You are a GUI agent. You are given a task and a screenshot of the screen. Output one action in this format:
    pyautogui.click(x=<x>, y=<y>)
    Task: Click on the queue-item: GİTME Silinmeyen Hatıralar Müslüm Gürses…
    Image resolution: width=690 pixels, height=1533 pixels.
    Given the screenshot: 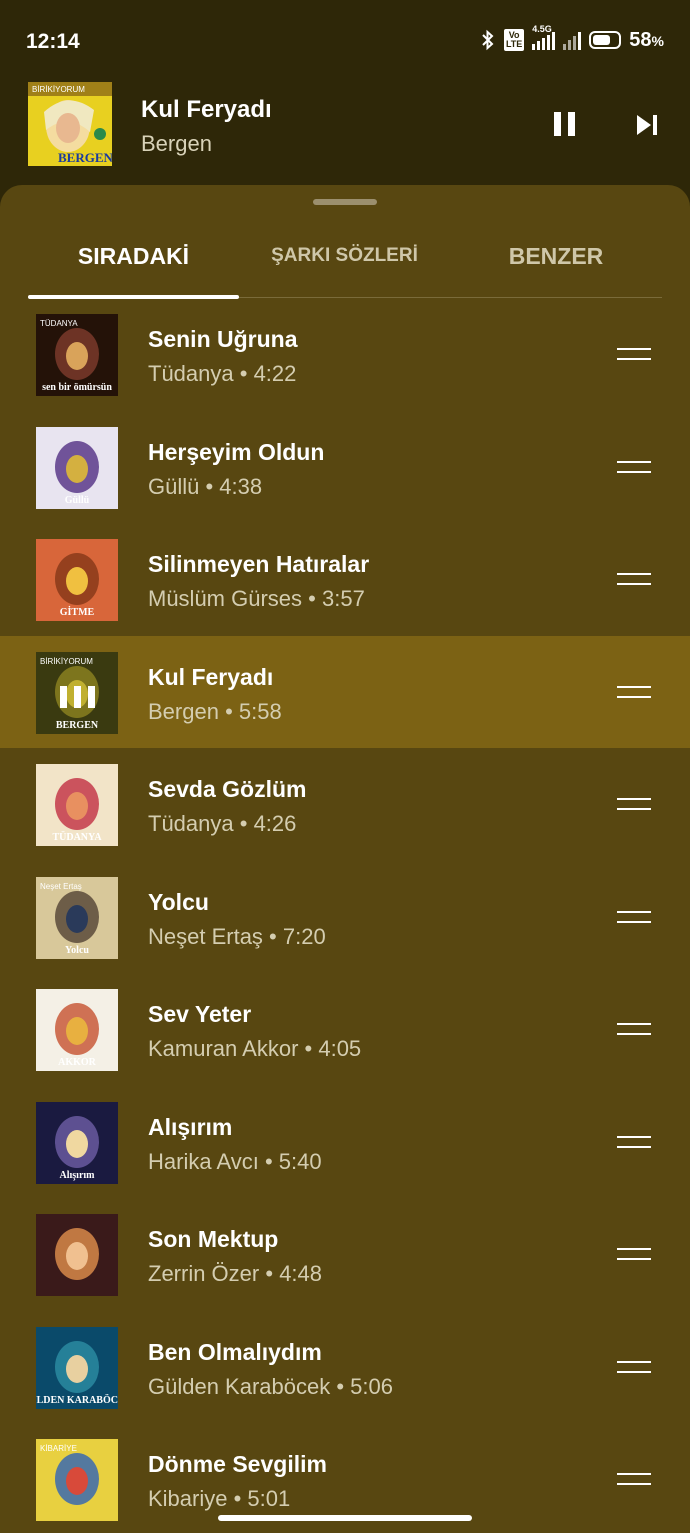 What is the action you would take?
    pyautogui.click(x=345, y=579)
    